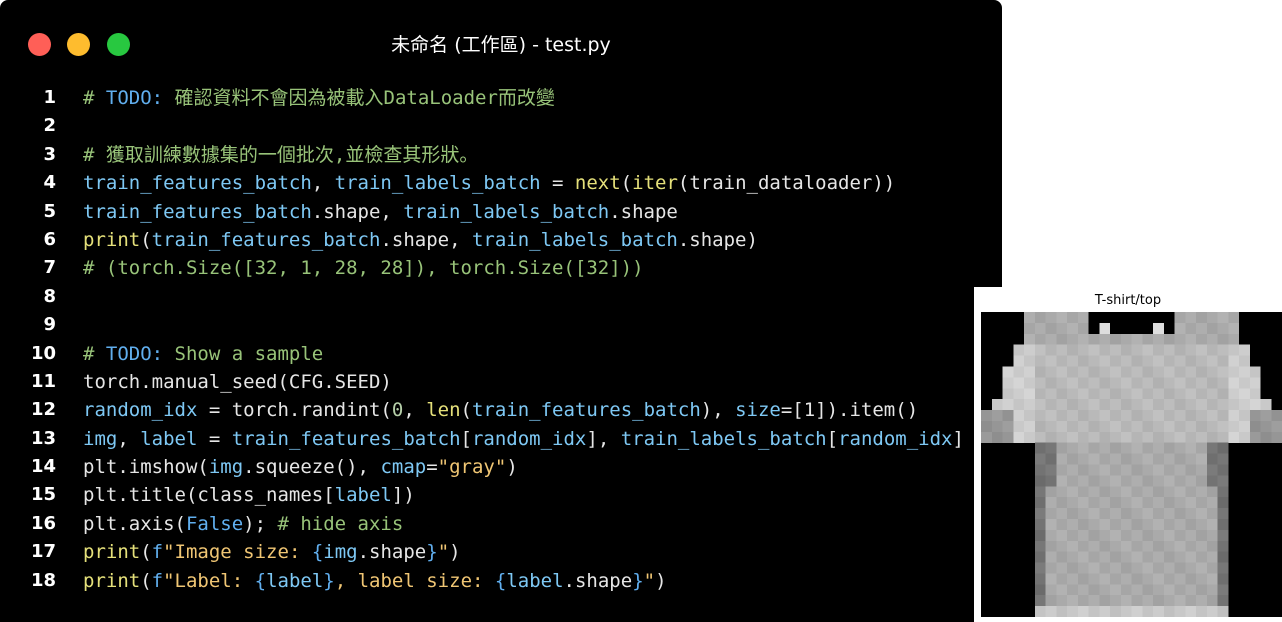 The image size is (1282, 622). What do you see at coordinates (501, 45) in the screenshot?
I see `title-bar: 未命名 (工作區) - test.py` at bounding box center [501, 45].